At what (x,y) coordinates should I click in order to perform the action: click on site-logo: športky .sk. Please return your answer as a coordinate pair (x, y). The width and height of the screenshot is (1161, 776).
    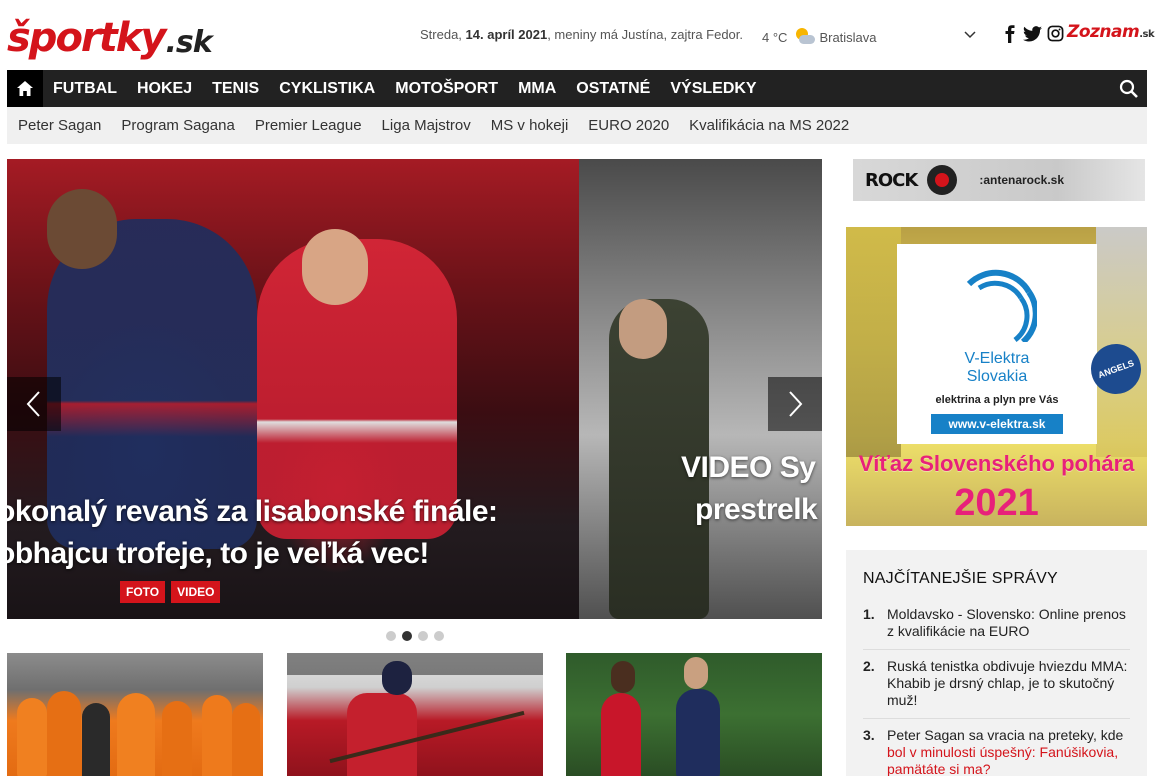
    Looking at the image, I should click on (110, 34).